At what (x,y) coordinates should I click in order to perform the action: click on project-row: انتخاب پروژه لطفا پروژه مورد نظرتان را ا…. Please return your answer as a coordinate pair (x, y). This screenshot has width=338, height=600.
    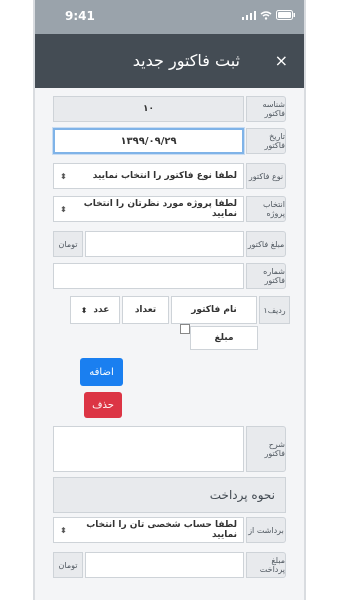
    Looking at the image, I should click on (169, 209).